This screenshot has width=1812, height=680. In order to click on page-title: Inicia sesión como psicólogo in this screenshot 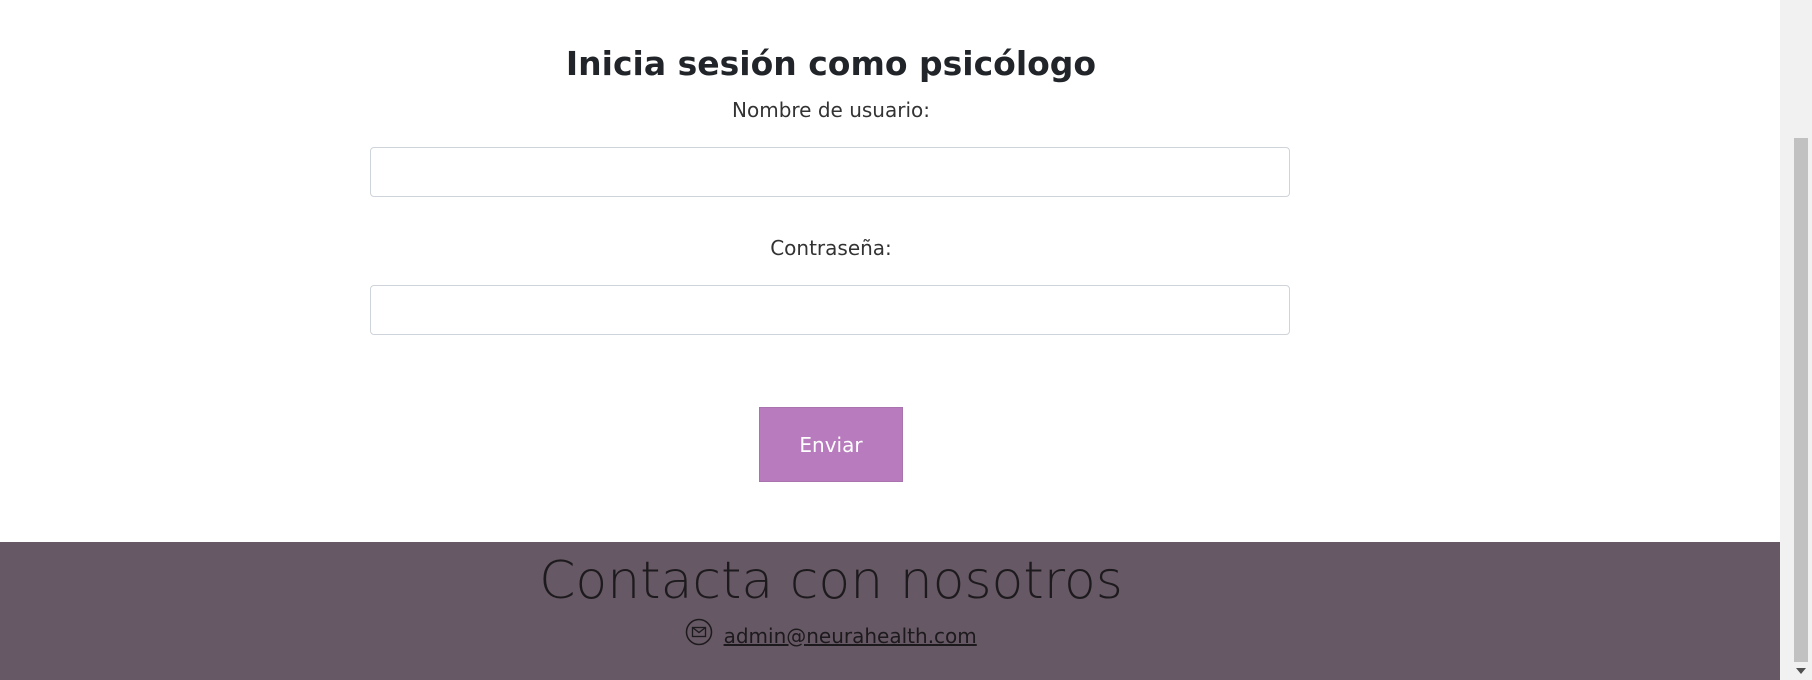, I will do `click(831, 63)`.